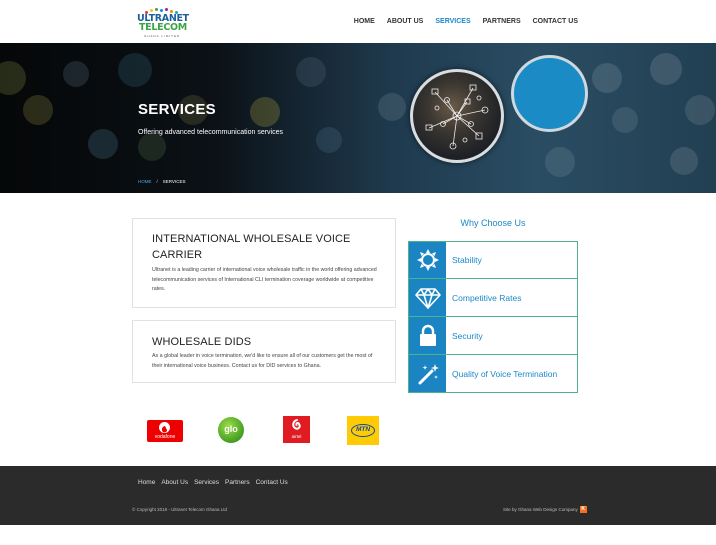 This screenshot has height=545, width=716. I want to click on magic-wand-icon, so click(428, 373).